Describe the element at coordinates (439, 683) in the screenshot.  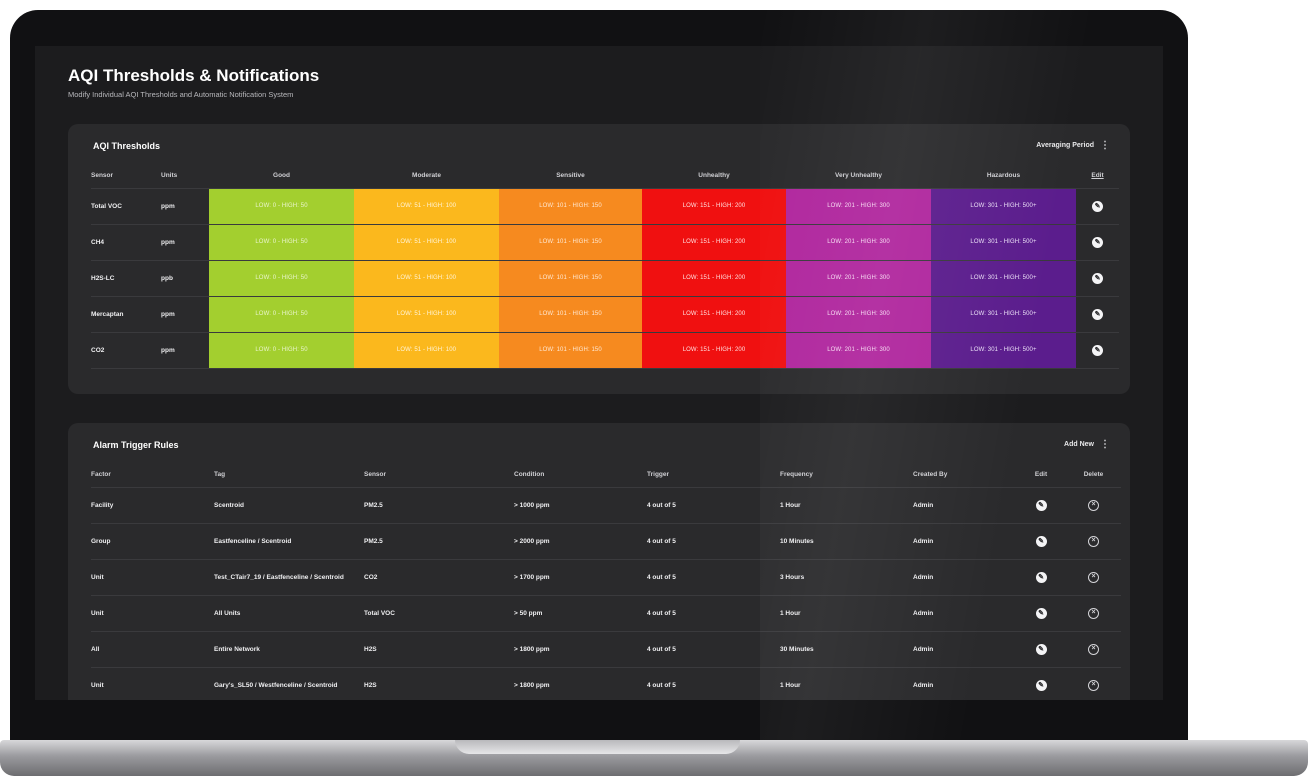
I see `sensor-cell: H2S` at that location.